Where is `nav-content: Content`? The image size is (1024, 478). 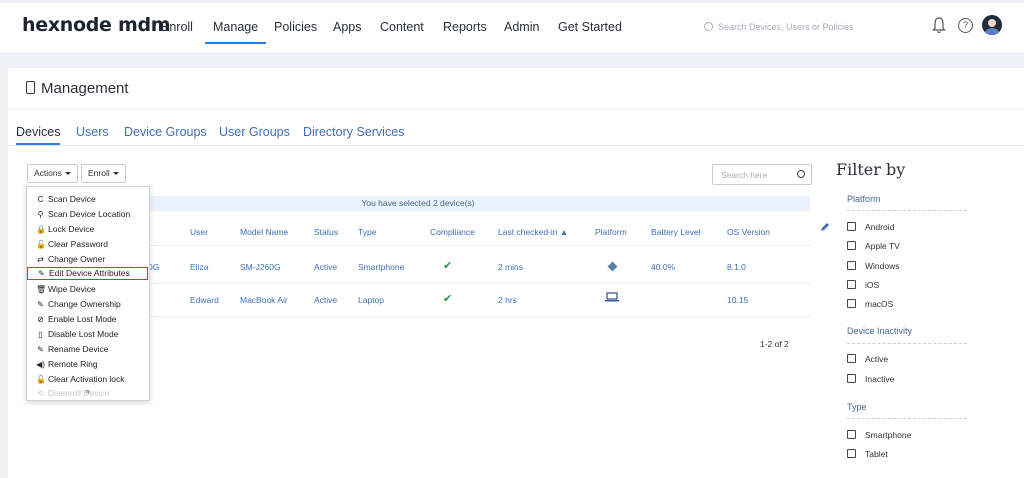
nav-content: Content is located at coordinates (402, 27).